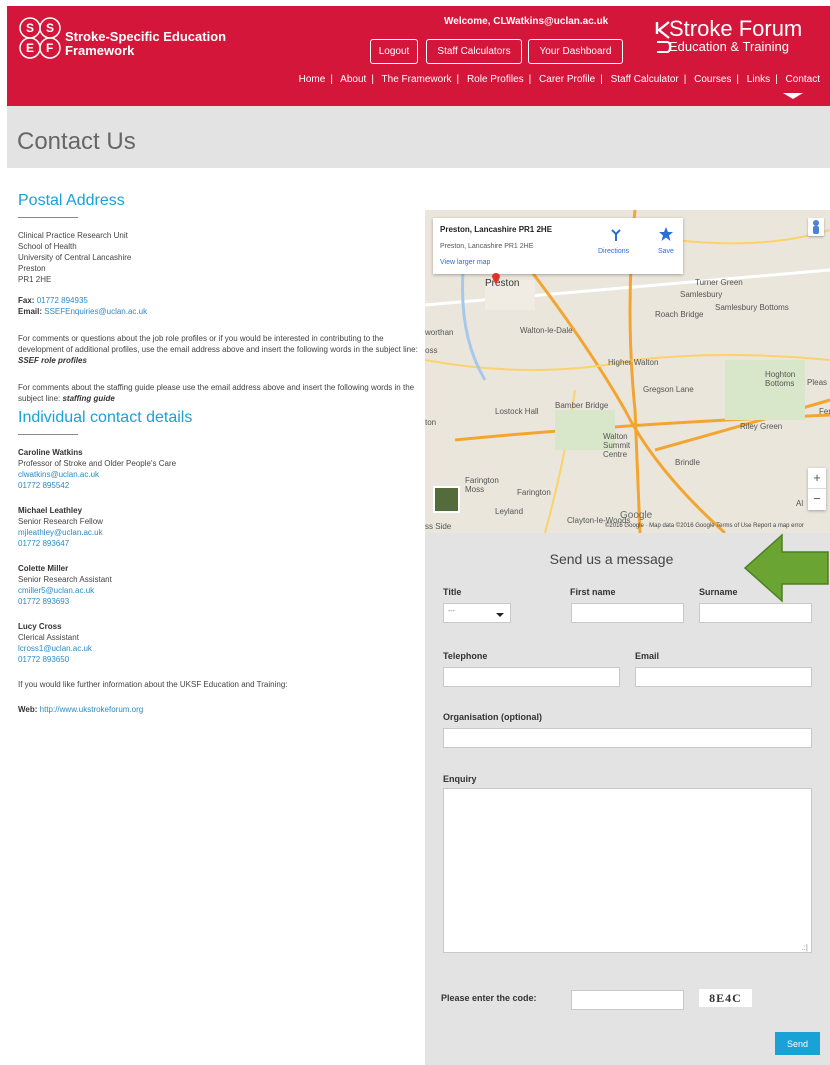 The width and height of the screenshot is (830, 1065). Describe the element at coordinates (780, 379) in the screenshot. I see `map-place-label: Hoghton Bottoms` at that location.